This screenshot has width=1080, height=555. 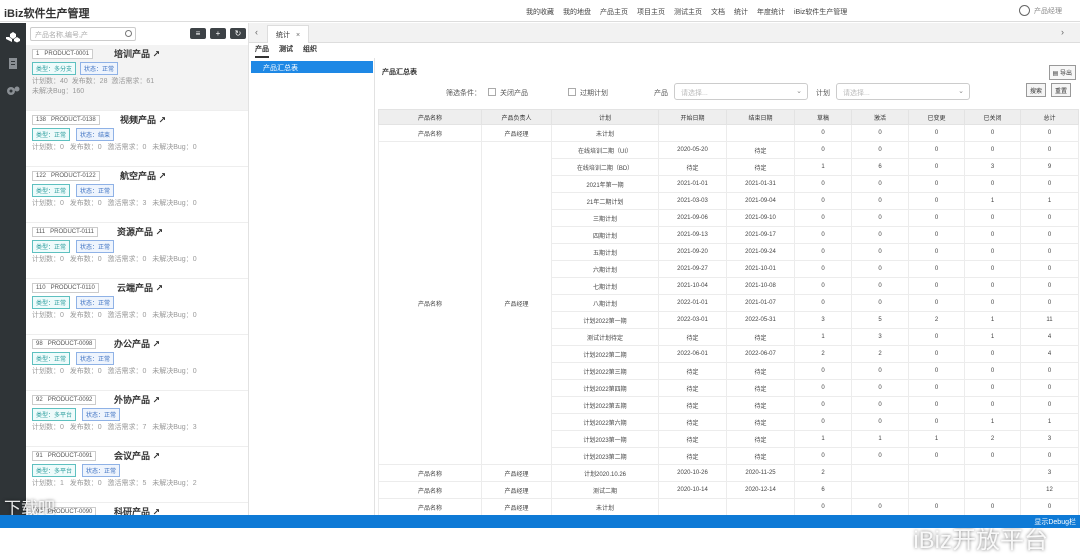 What do you see at coordinates (1061, 90) in the screenshot?
I see `reset-button: 重置` at bounding box center [1061, 90].